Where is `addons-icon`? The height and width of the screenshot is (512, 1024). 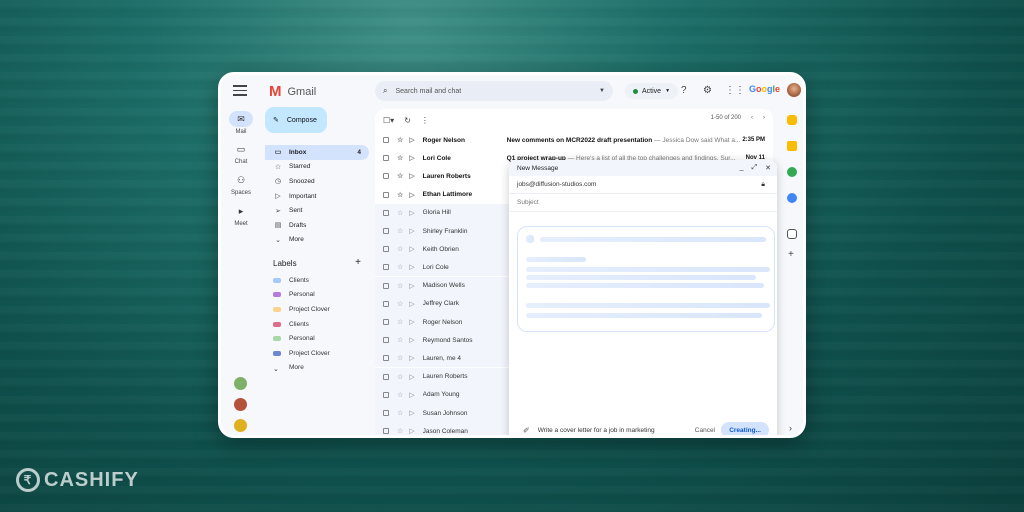 addons-icon is located at coordinates (792, 234).